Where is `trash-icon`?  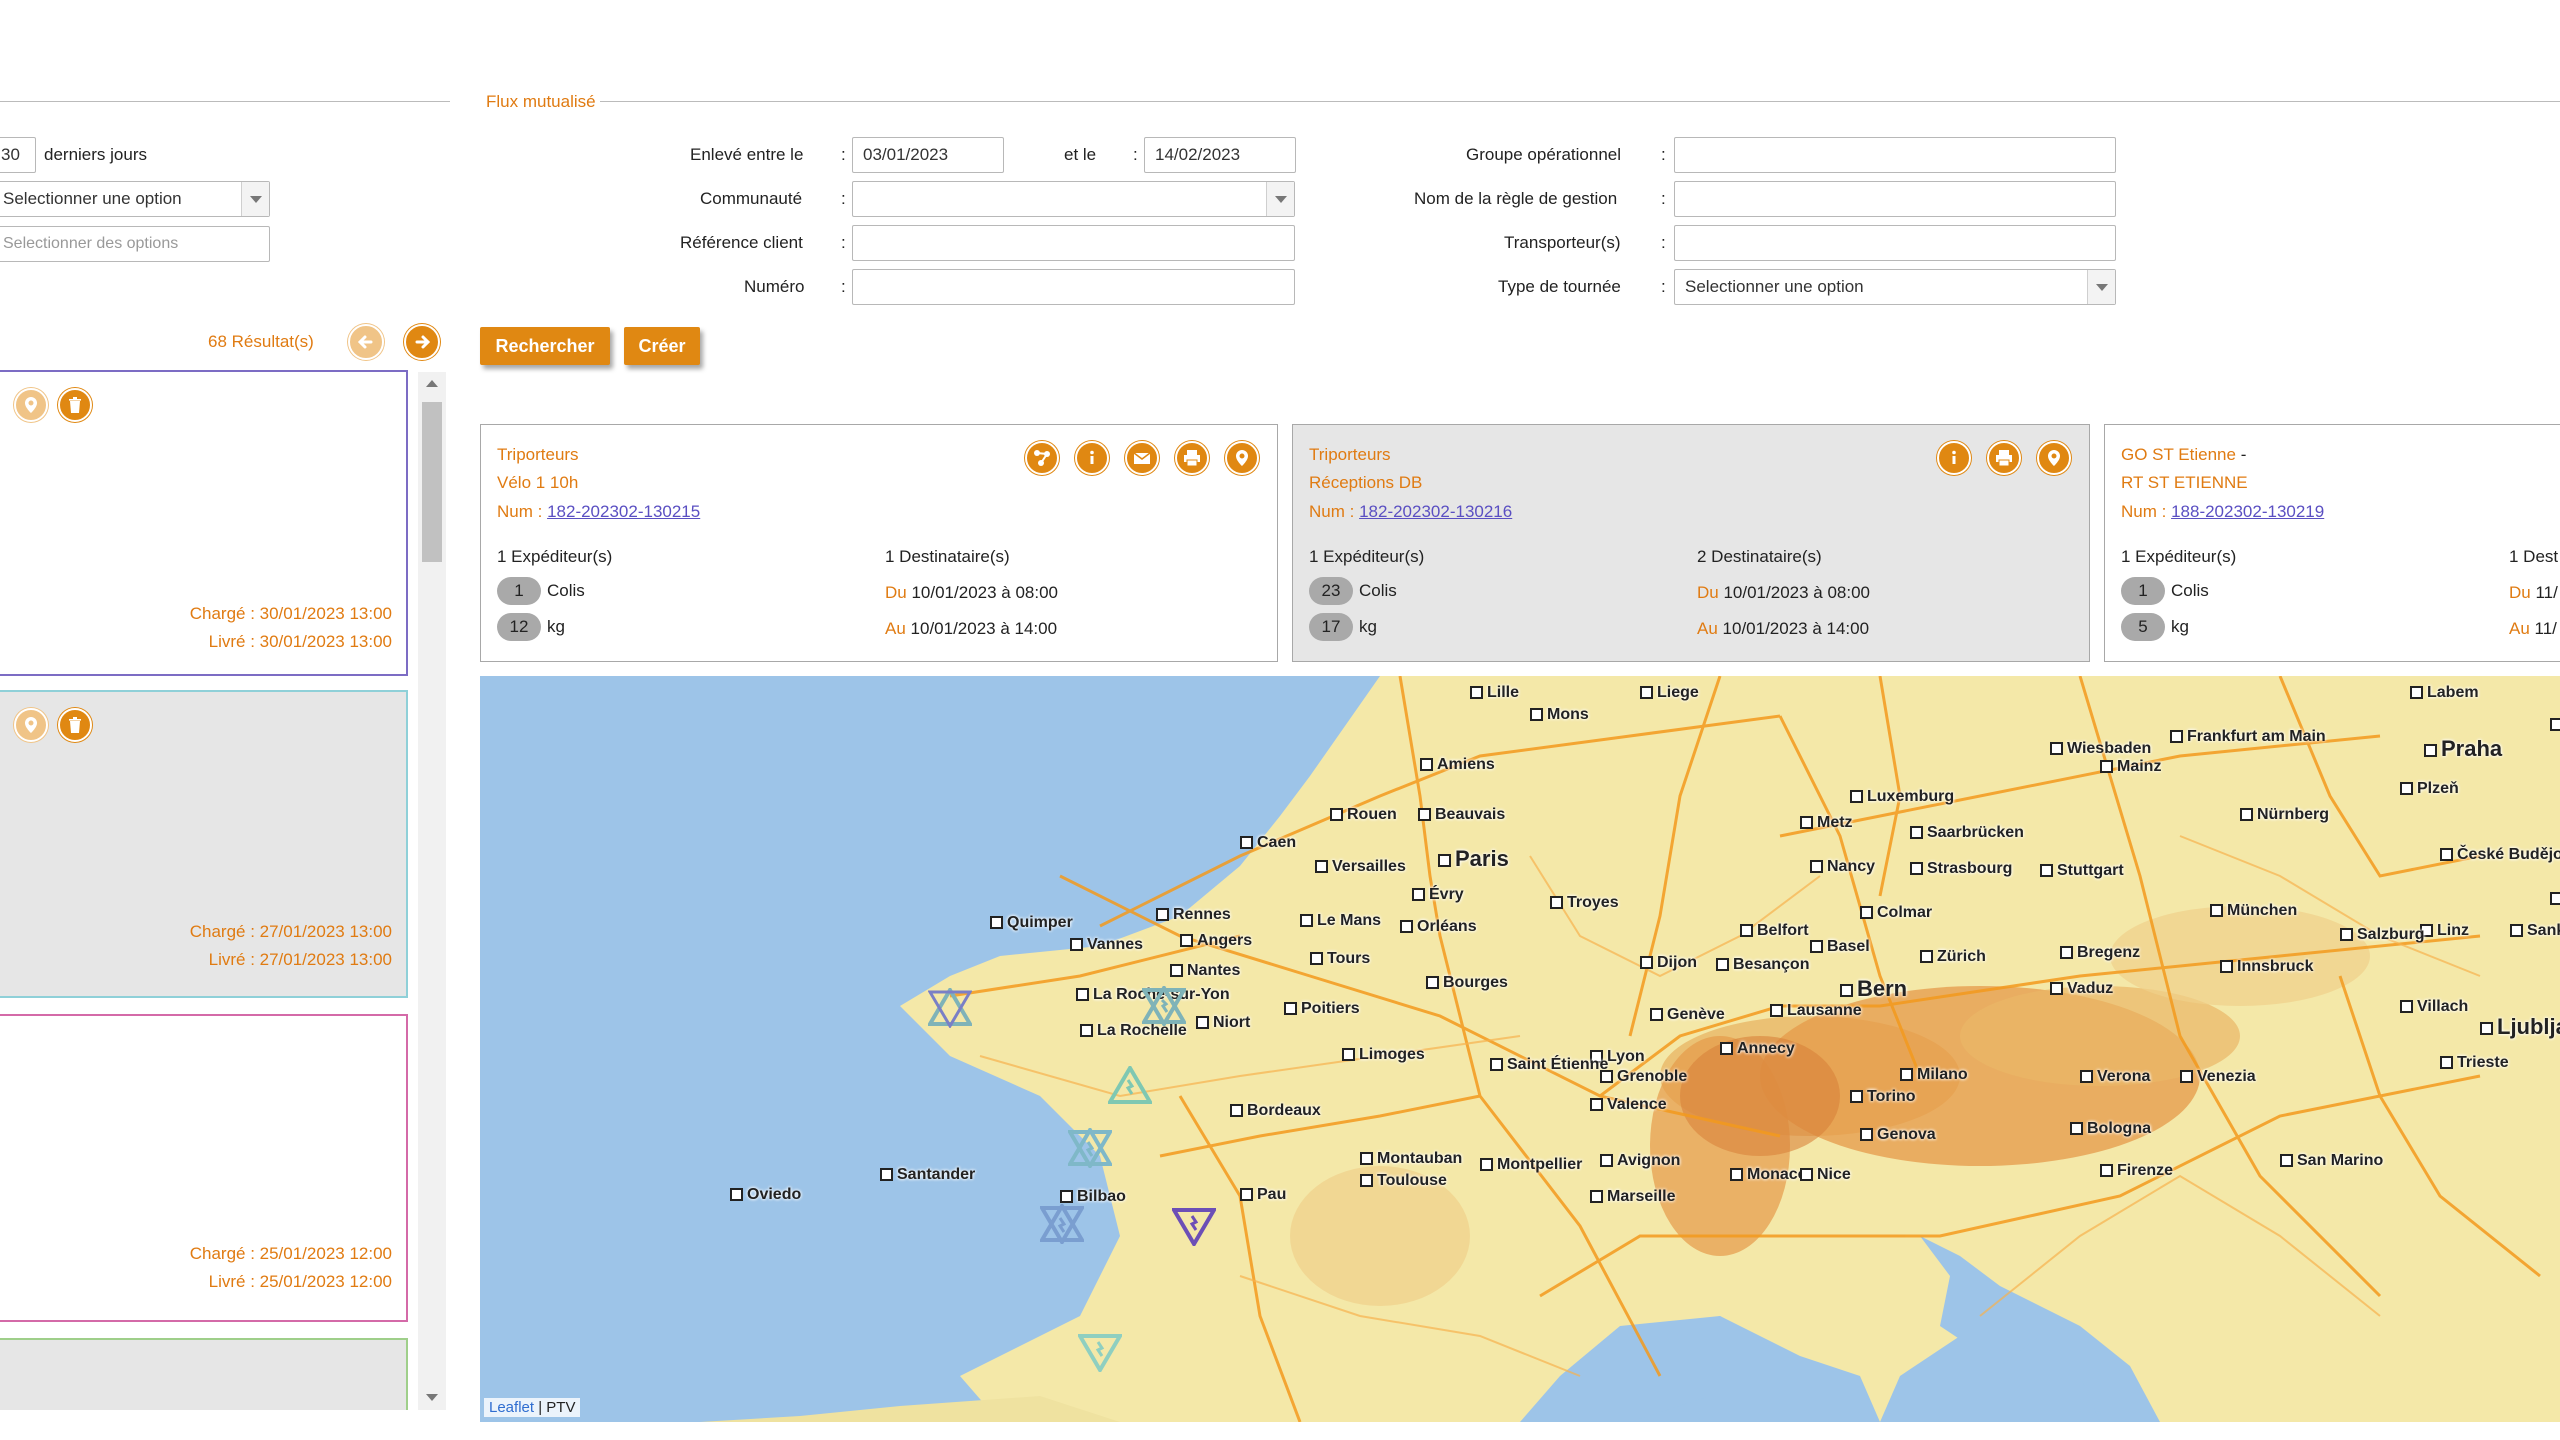
trash-icon is located at coordinates (75, 725).